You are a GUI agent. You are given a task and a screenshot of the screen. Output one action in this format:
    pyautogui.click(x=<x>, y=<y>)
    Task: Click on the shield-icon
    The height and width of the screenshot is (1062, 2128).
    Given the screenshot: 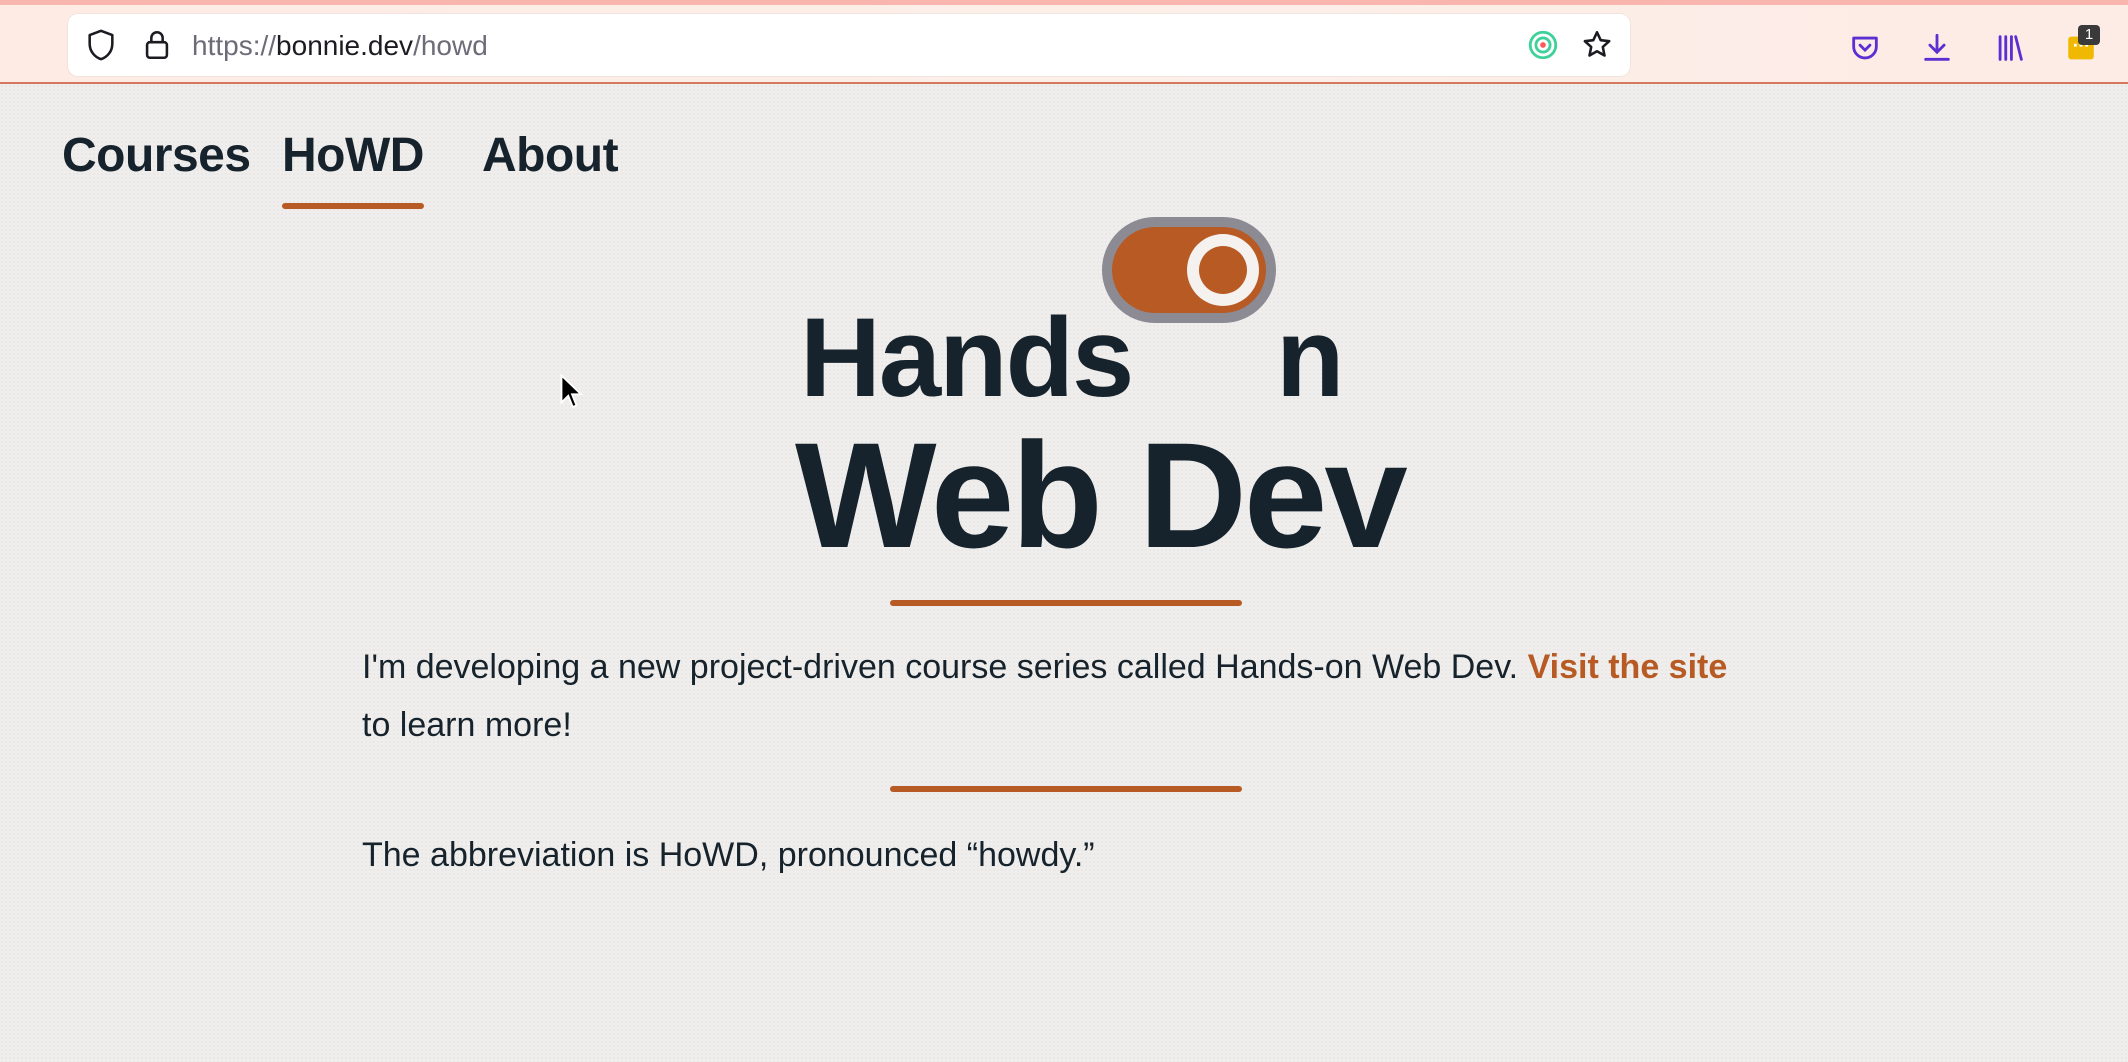 What is the action you would take?
    pyautogui.click(x=101, y=45)
    